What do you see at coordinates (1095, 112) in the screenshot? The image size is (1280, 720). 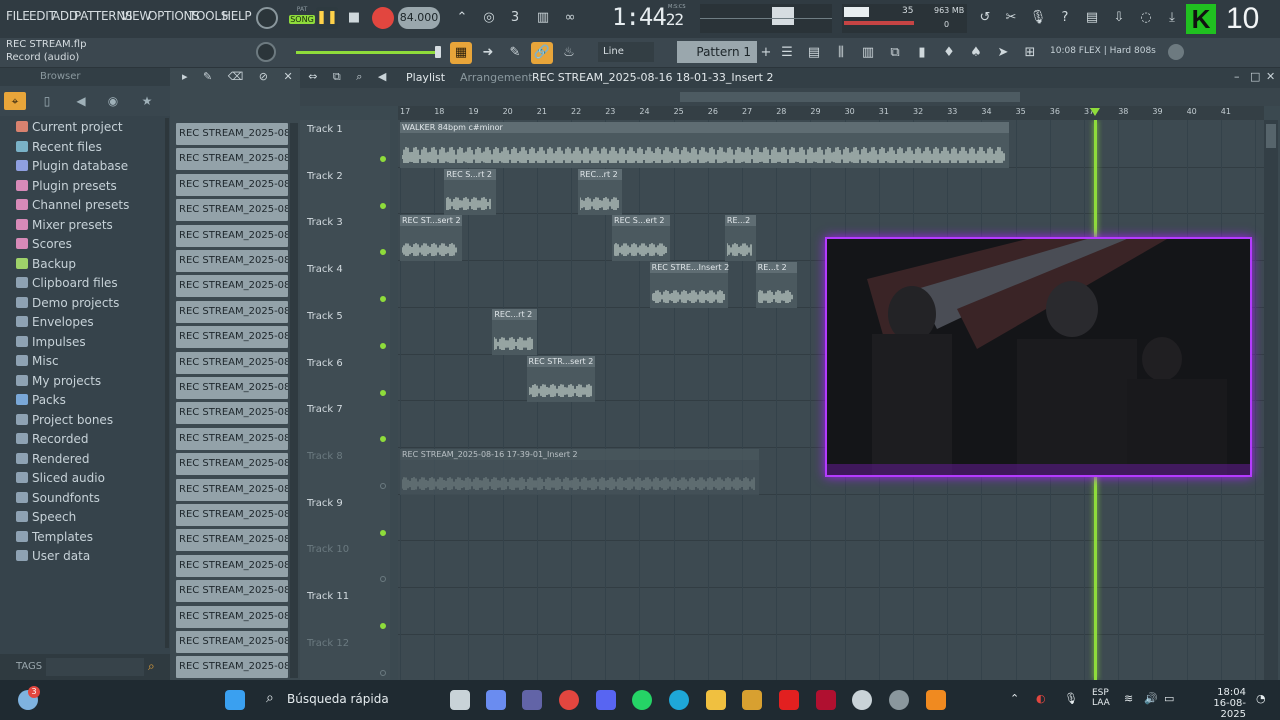 I see `playhead-marker` at bounding box center [1095, 112].